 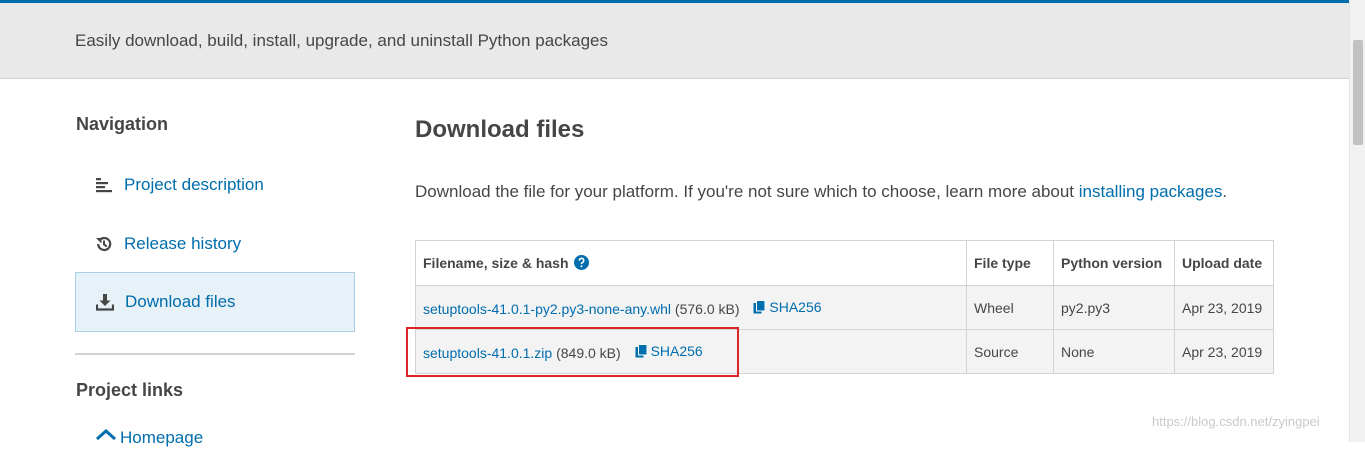 I want to click on python-version-cell: py2.py3, so click(x=1114, y=307).